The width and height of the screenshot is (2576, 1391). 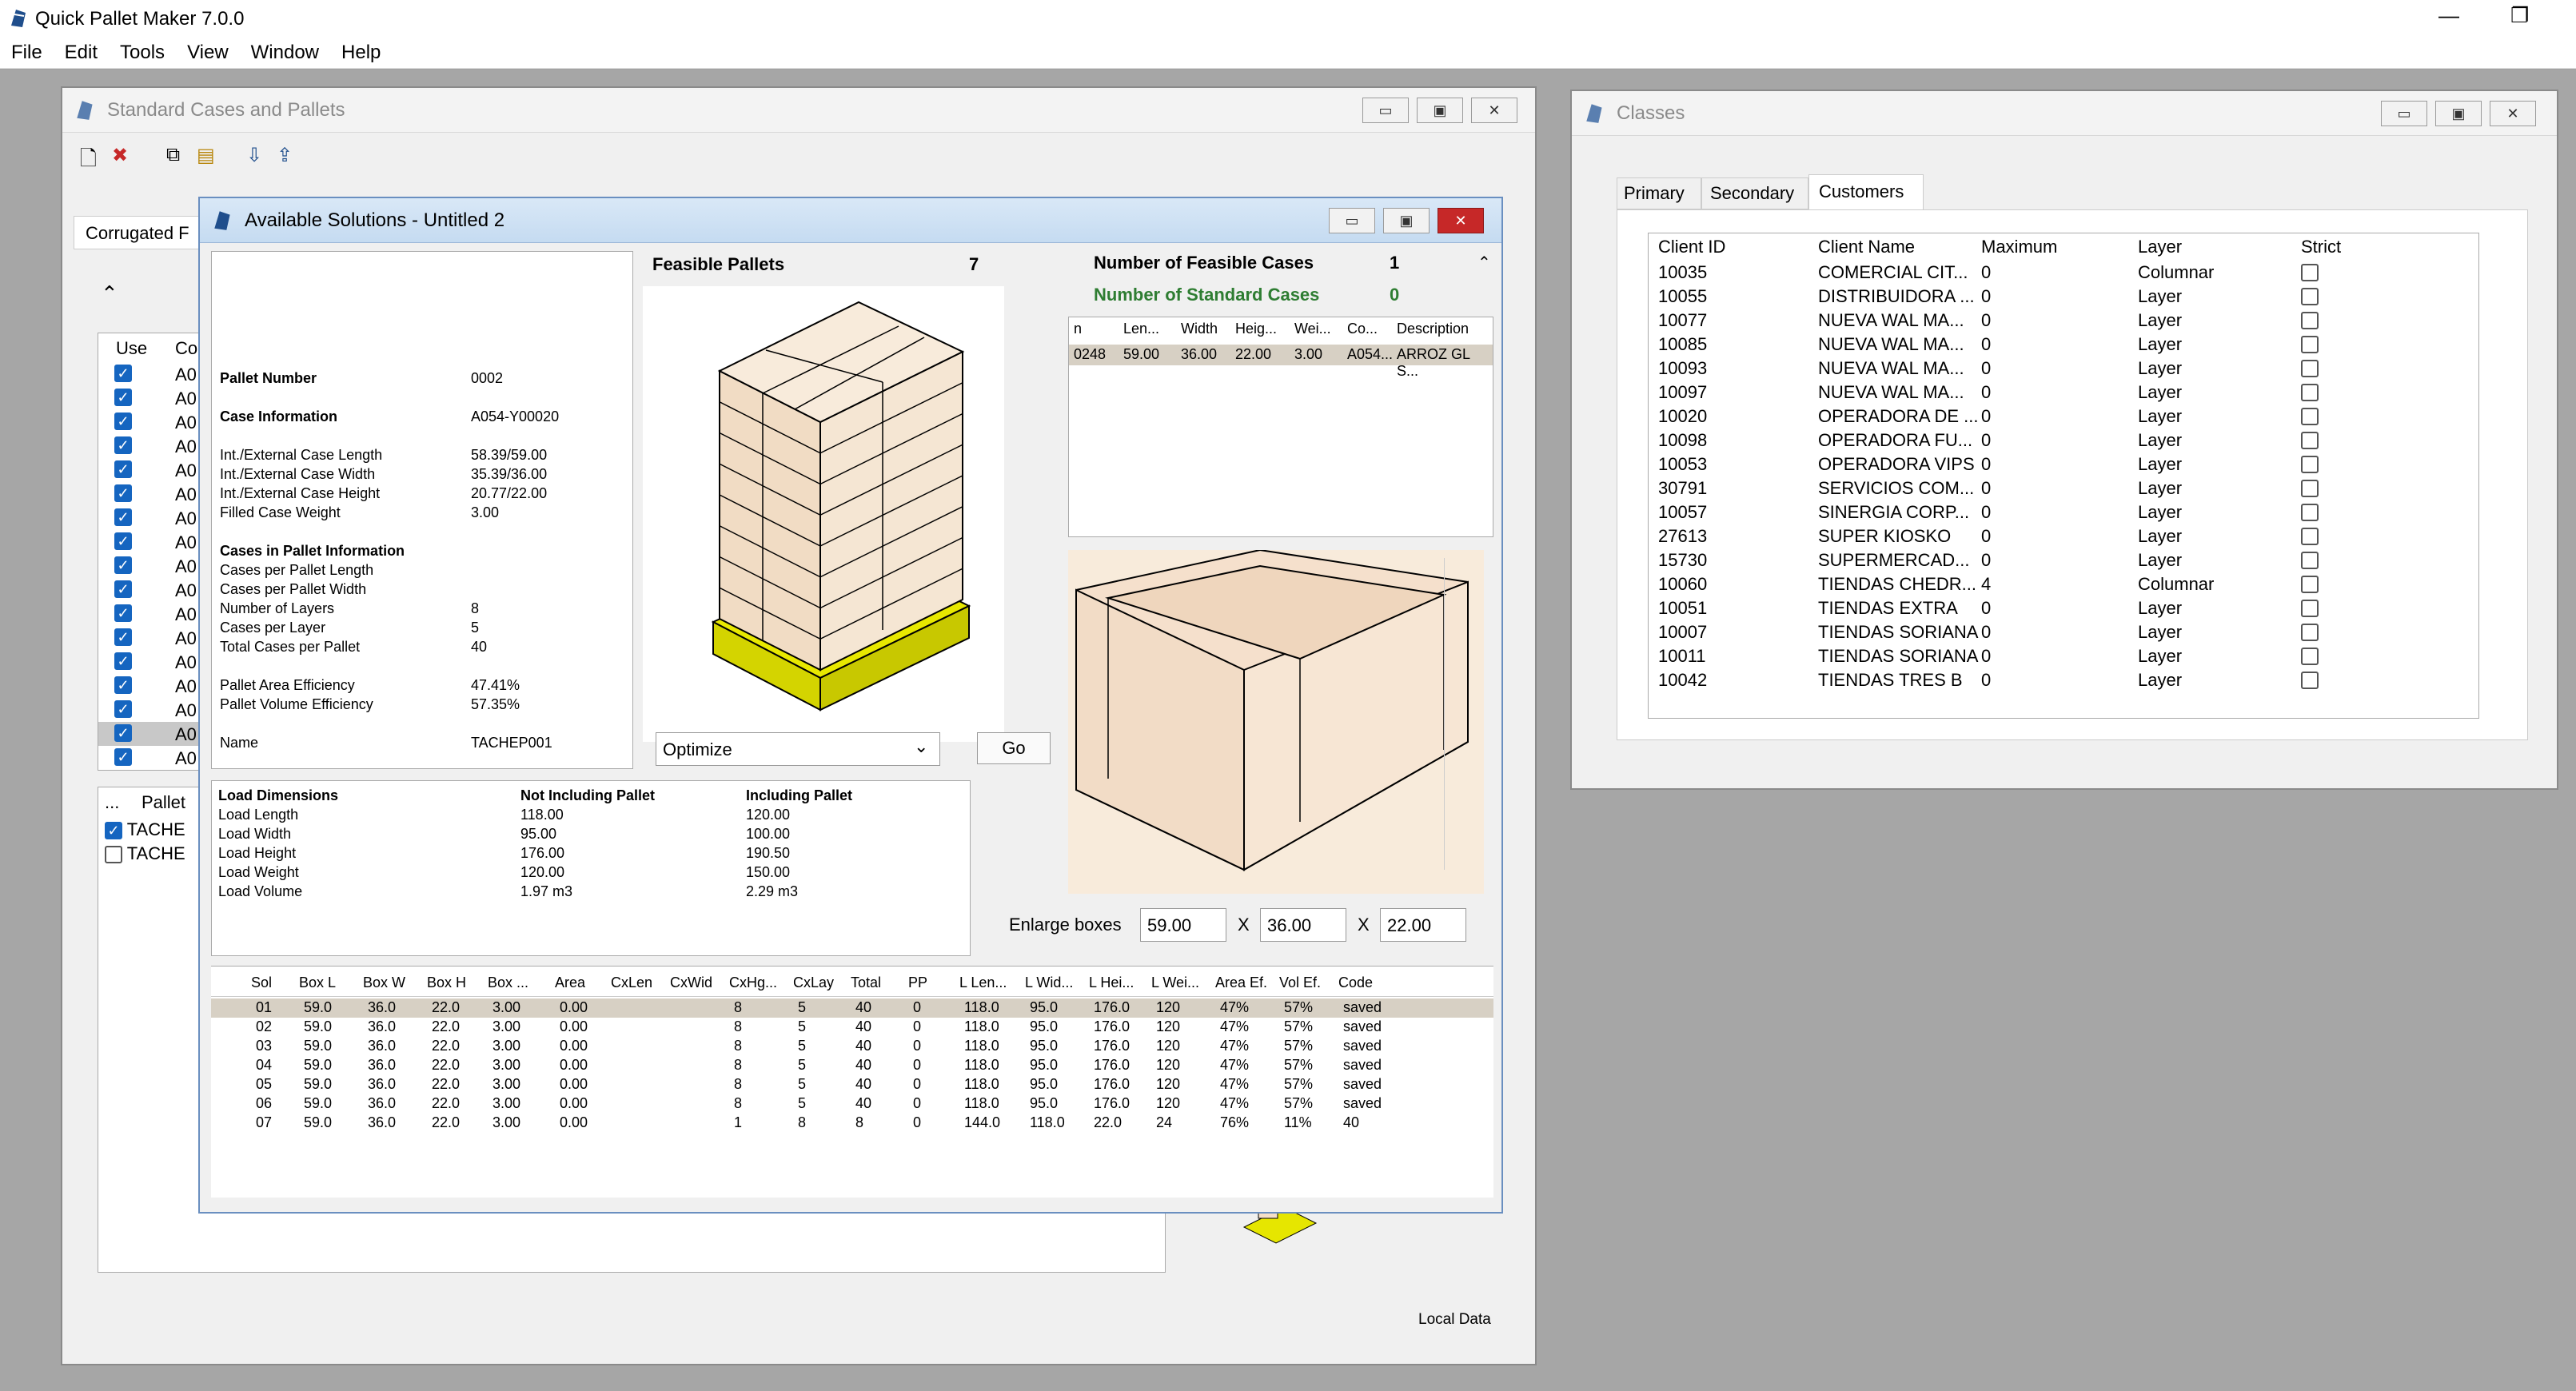 What do you see at coordinates (145, 829) in the screenshot?
I see `pallet-row: ✓ TACHE` at bounding box center [145, 829].